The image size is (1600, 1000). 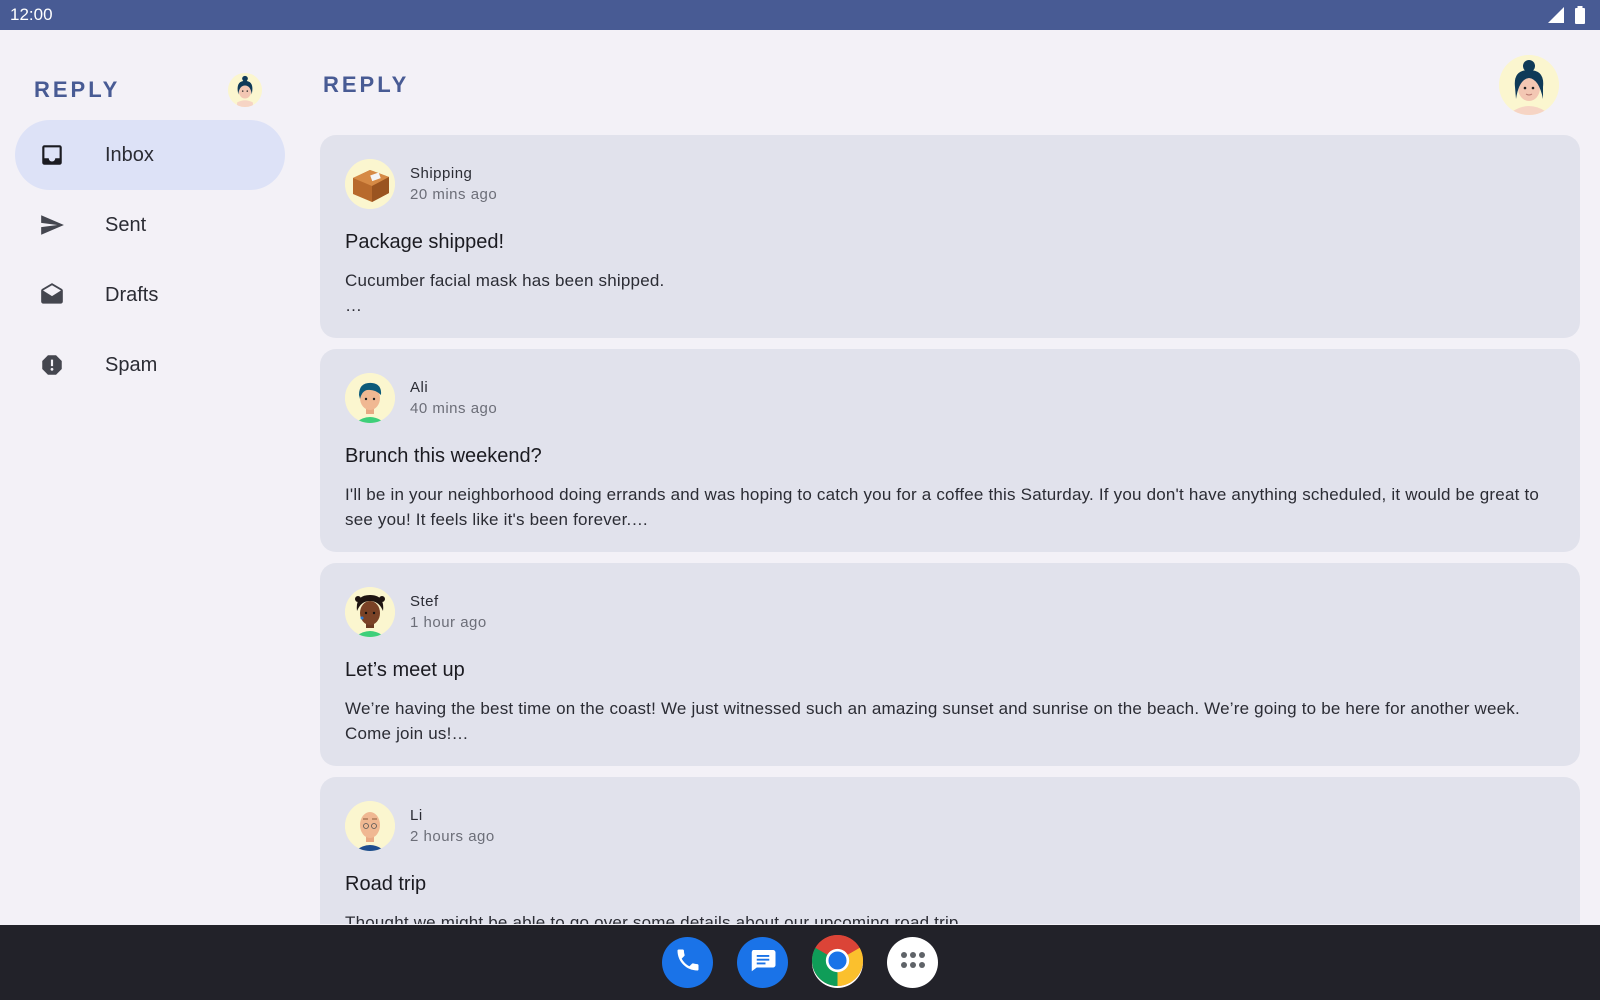 I want to click on main-header: REPLY, so click(x=950, y=92).